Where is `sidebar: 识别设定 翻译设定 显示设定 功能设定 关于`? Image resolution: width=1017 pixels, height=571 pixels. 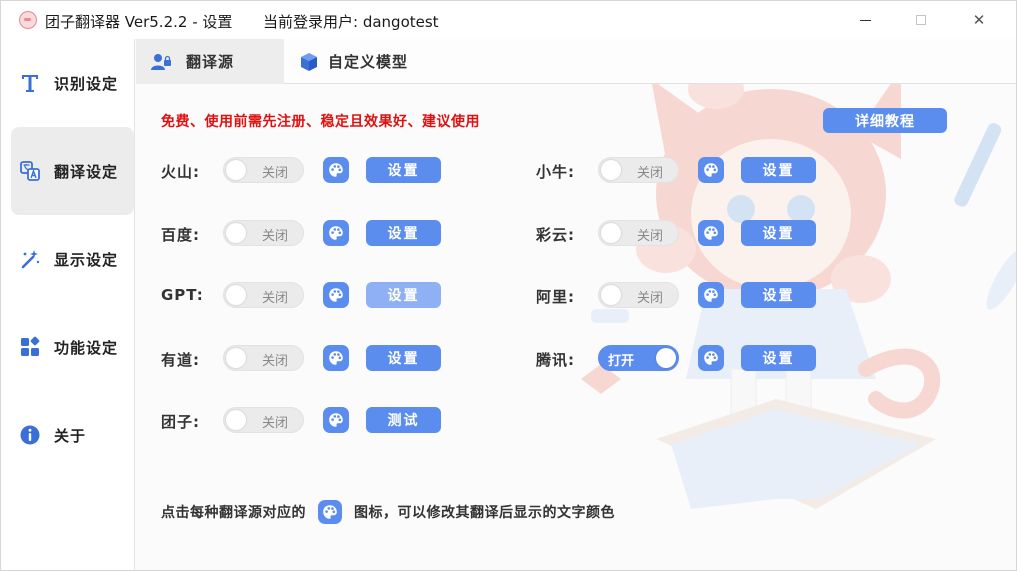 sidebar: 识别设定 翻译设定 显示设定 功能设定 关于 is located at coordinates (68, 304).